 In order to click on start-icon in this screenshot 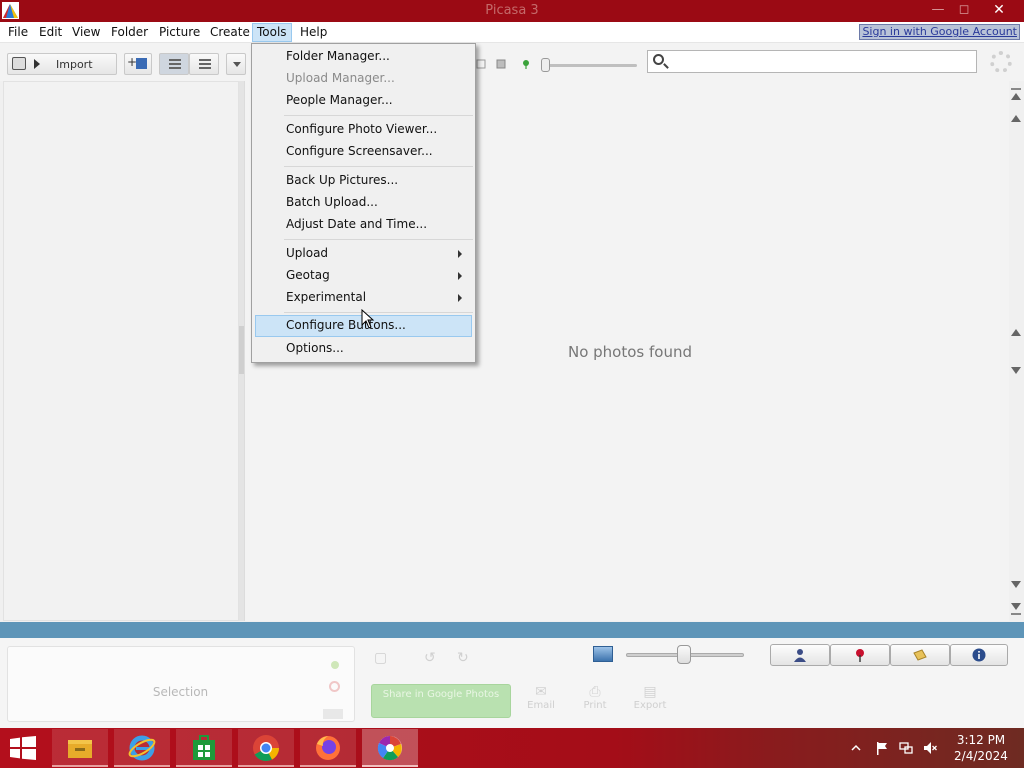, I will do `click(23, 748)`.